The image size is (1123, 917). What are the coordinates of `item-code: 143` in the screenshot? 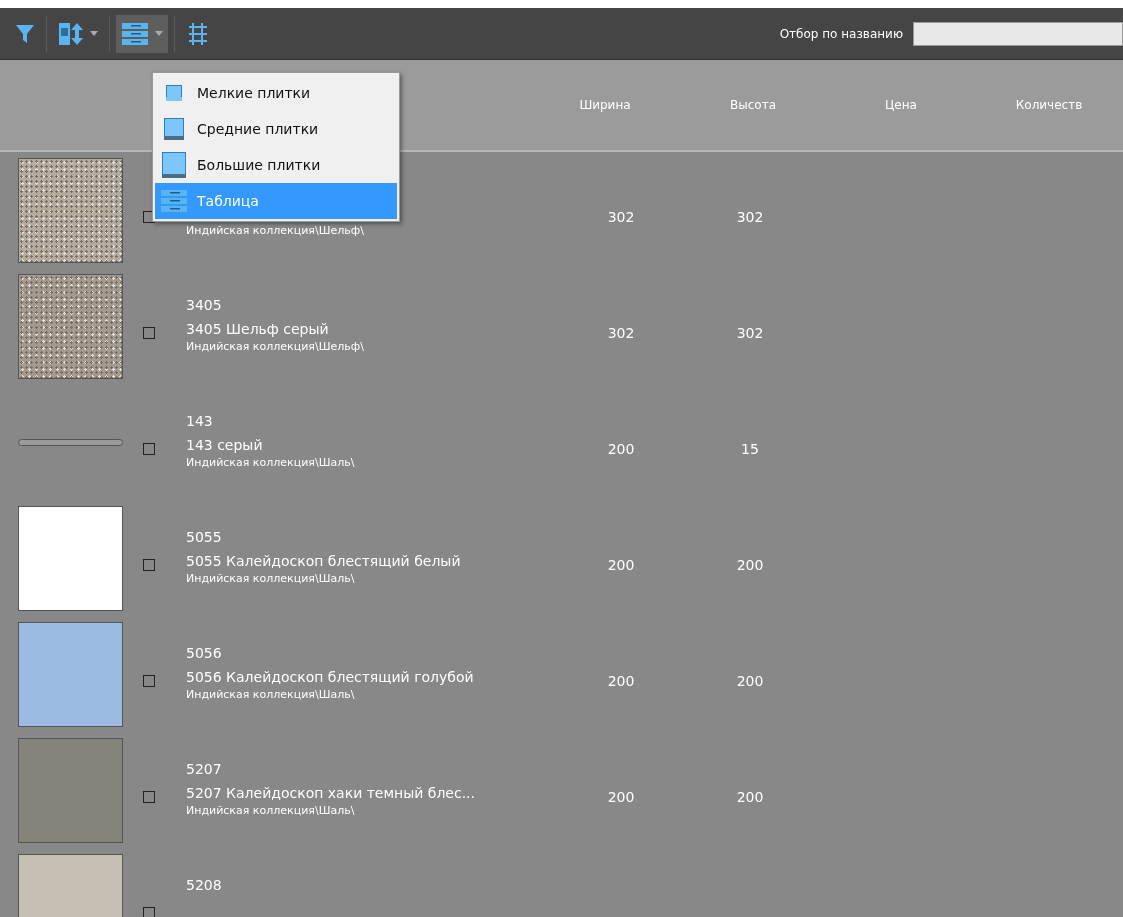 It's located at (200, 421).